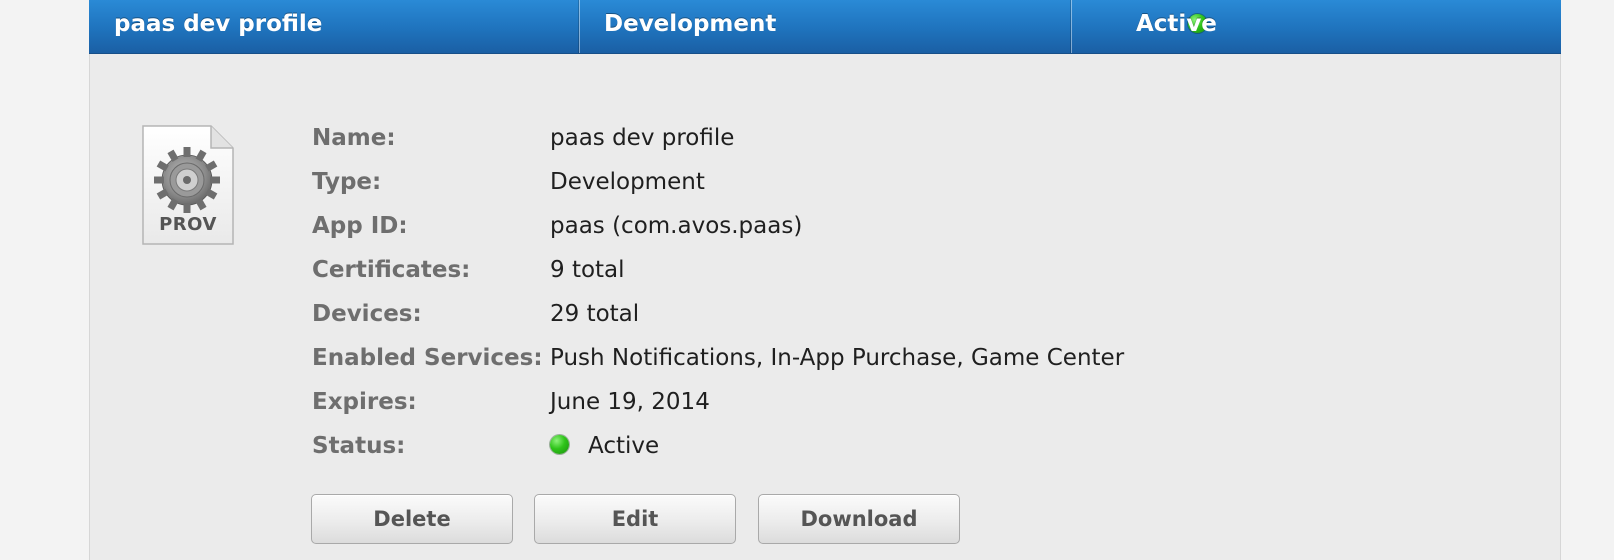 The width and height of the screenshot is (1614, 560). I want to click on header-profile-name: paas dev profile, so click(218, 24).